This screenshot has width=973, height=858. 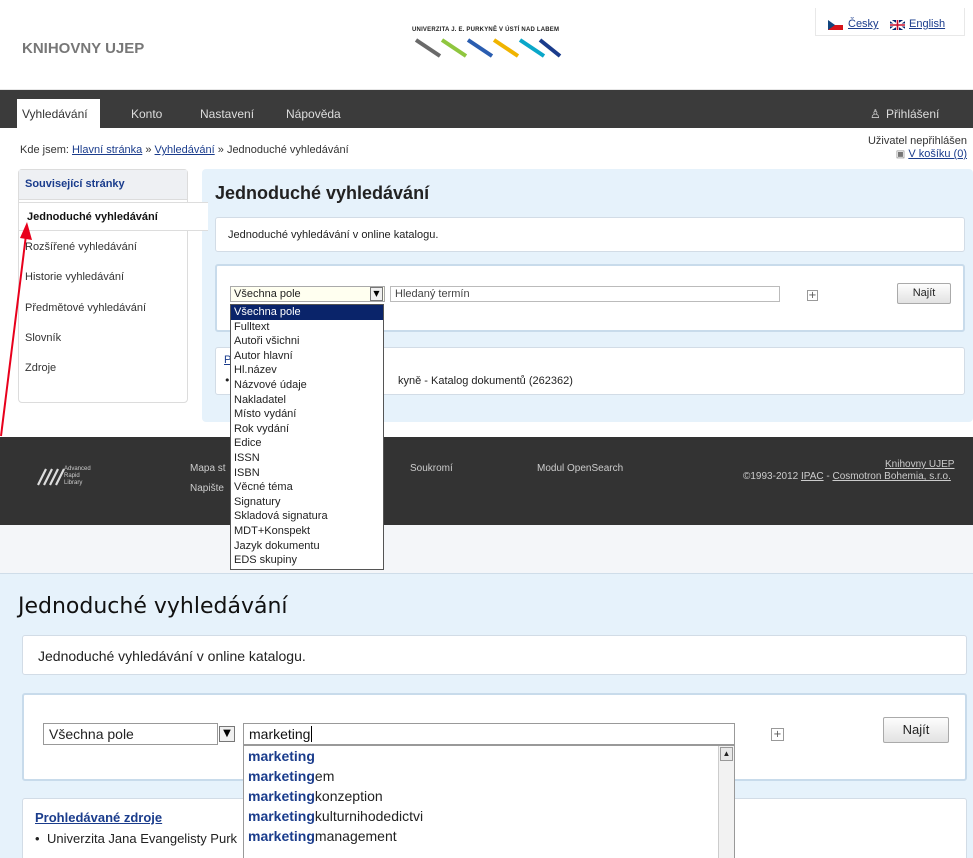 What do you see at coordinates (81, 247) in the screenshot?
I see `sidebar-item-advanced-search: Rozšířené vyhledávání` at bounding box center [81, 247].